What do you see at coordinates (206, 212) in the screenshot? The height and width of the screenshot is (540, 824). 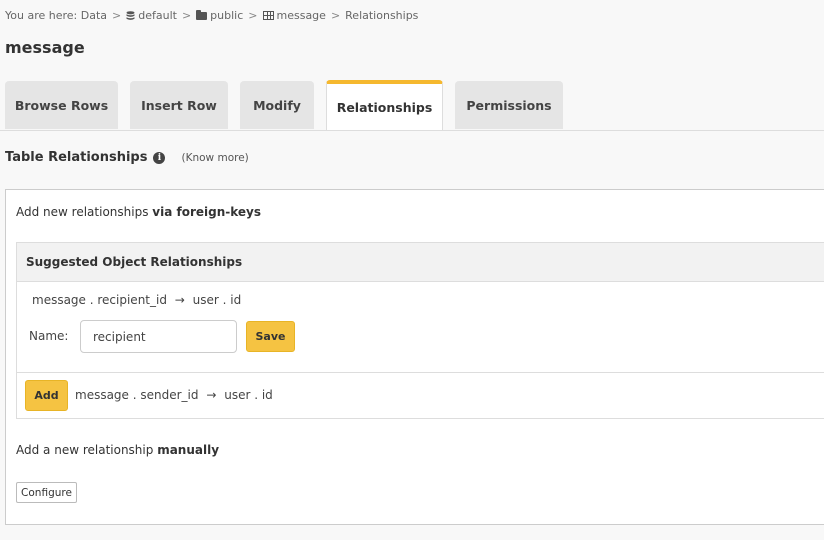 I see `fk-intro-bold: via foreign-keys` at bounding box center [206, 212].